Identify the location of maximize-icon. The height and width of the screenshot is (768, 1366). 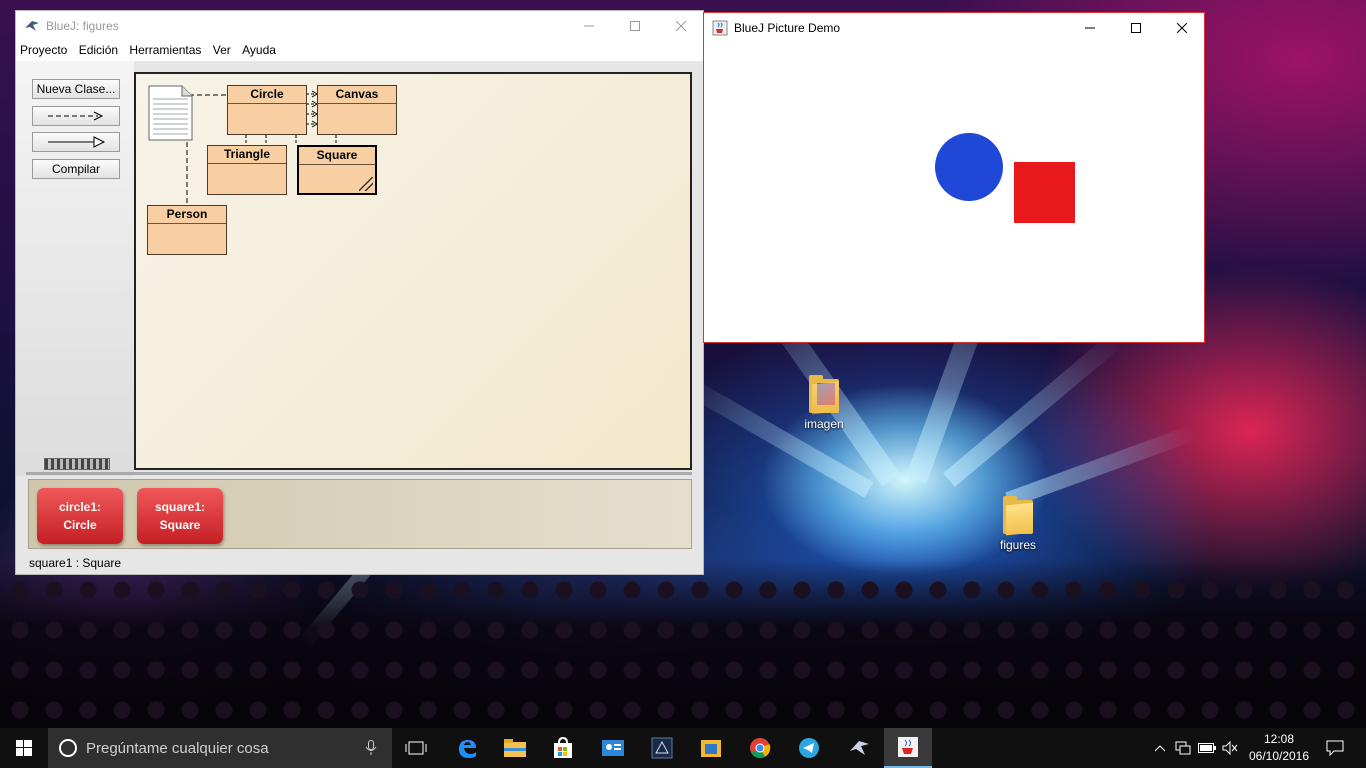
(1136, 28).